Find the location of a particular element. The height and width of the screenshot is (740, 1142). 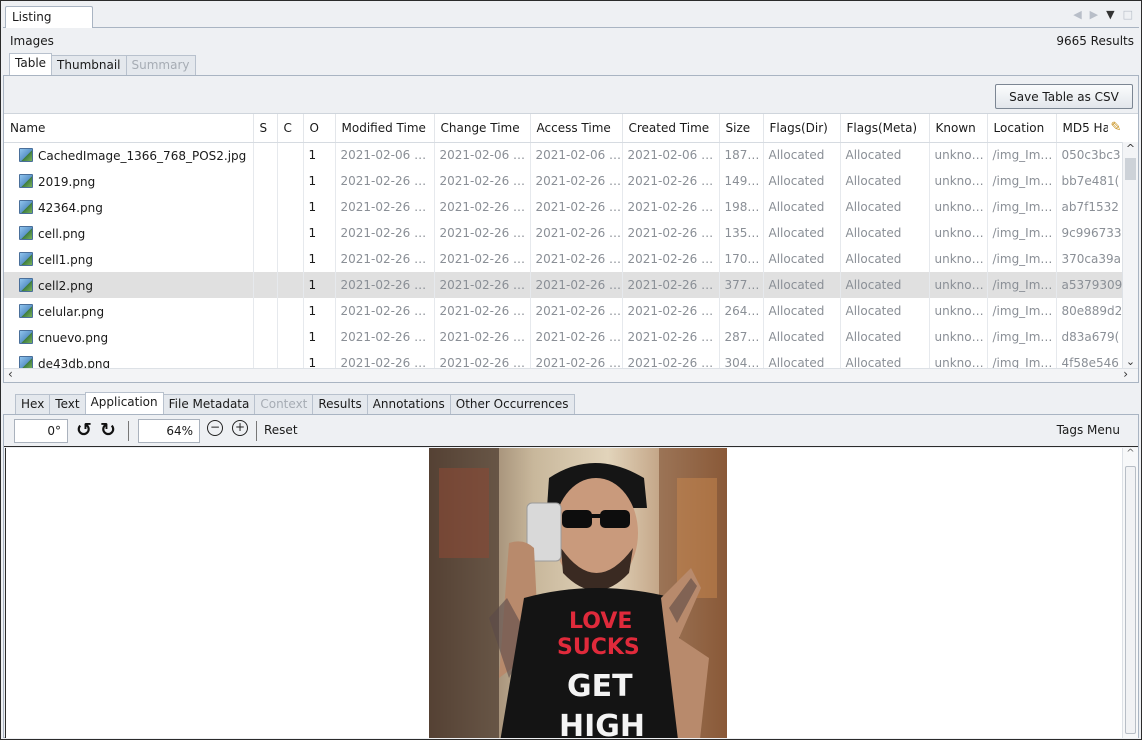

column-header-name: Name is located at coordinates (129, 128).